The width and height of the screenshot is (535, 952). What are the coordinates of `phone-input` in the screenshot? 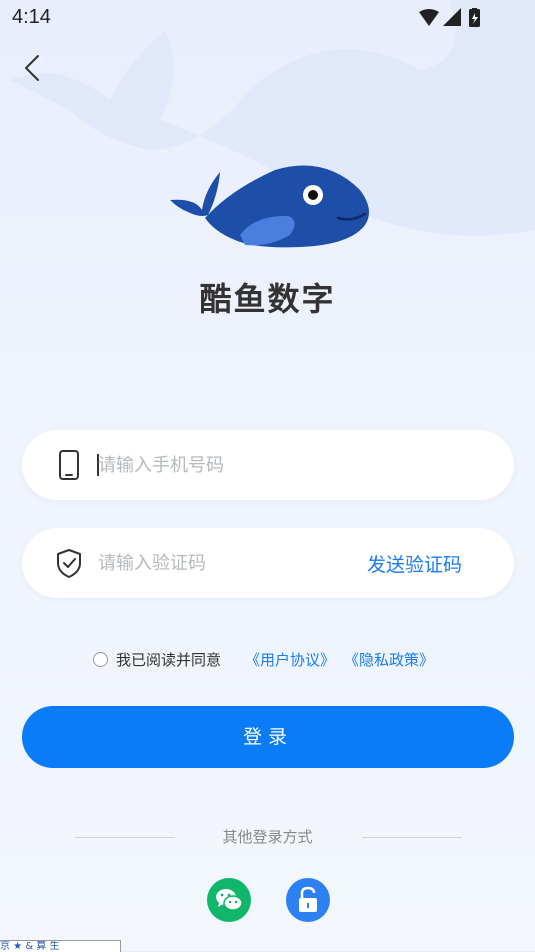 It's located at (228, 465).